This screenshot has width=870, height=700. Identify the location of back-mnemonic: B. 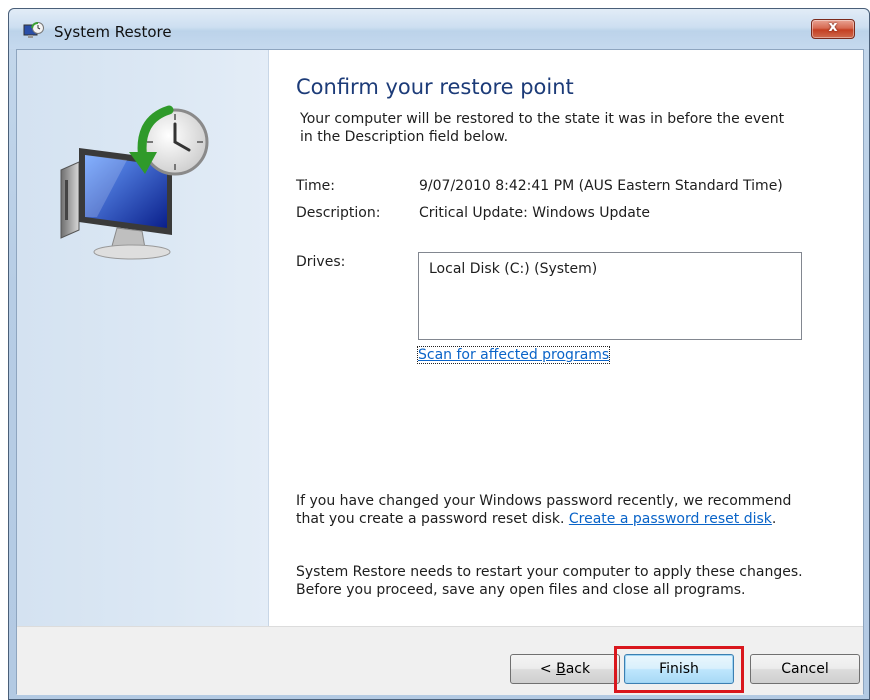
(561, 669).